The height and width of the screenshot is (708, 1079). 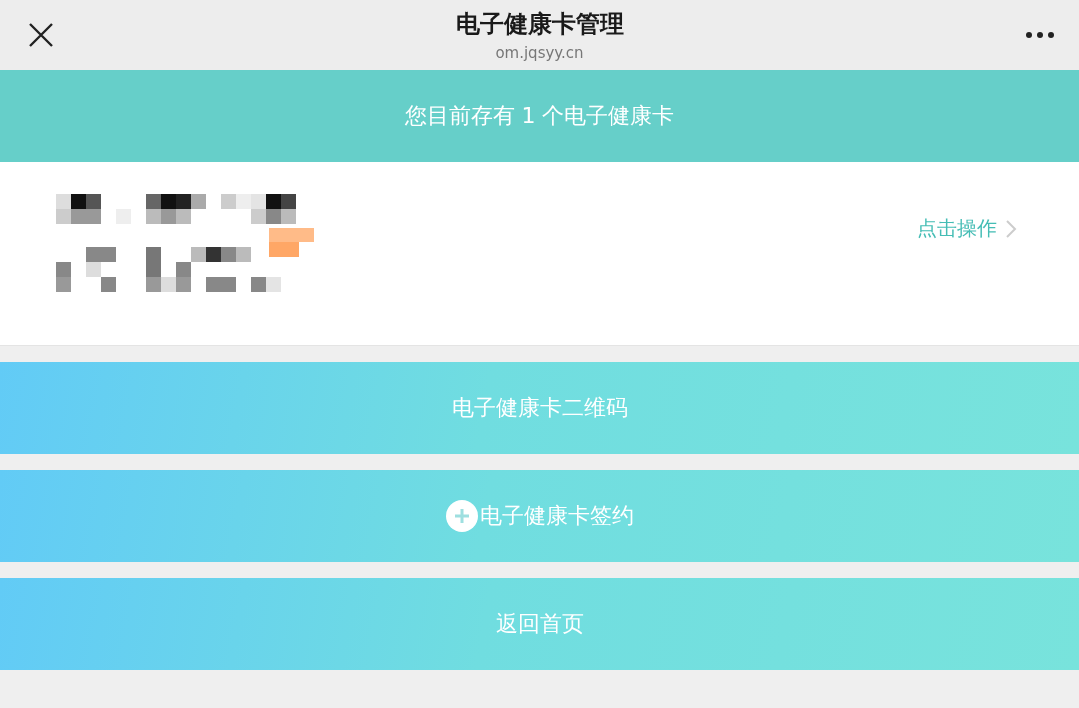 What do you see at coordinates (539, 116) in the screenshot?
I see `card-count-text: 您目前存有 1 个电子健康卡` at bounding box center [539, 116].